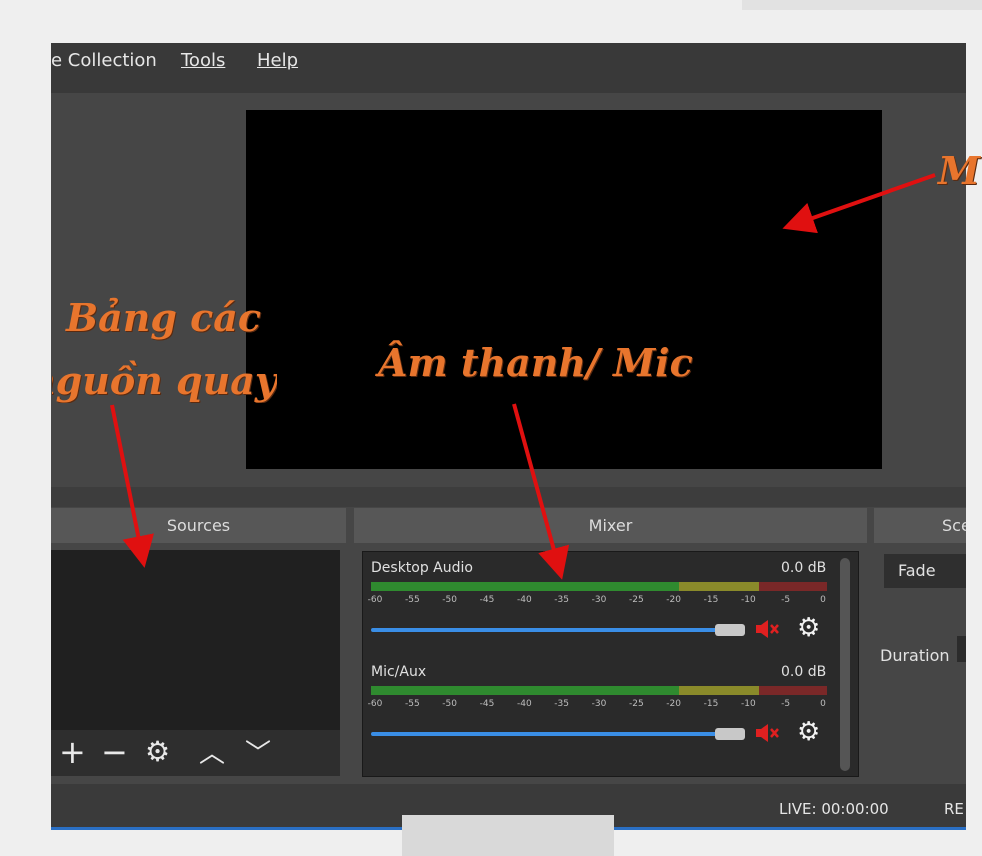  I want to click on annotation-preview: M, so click(959, 170).